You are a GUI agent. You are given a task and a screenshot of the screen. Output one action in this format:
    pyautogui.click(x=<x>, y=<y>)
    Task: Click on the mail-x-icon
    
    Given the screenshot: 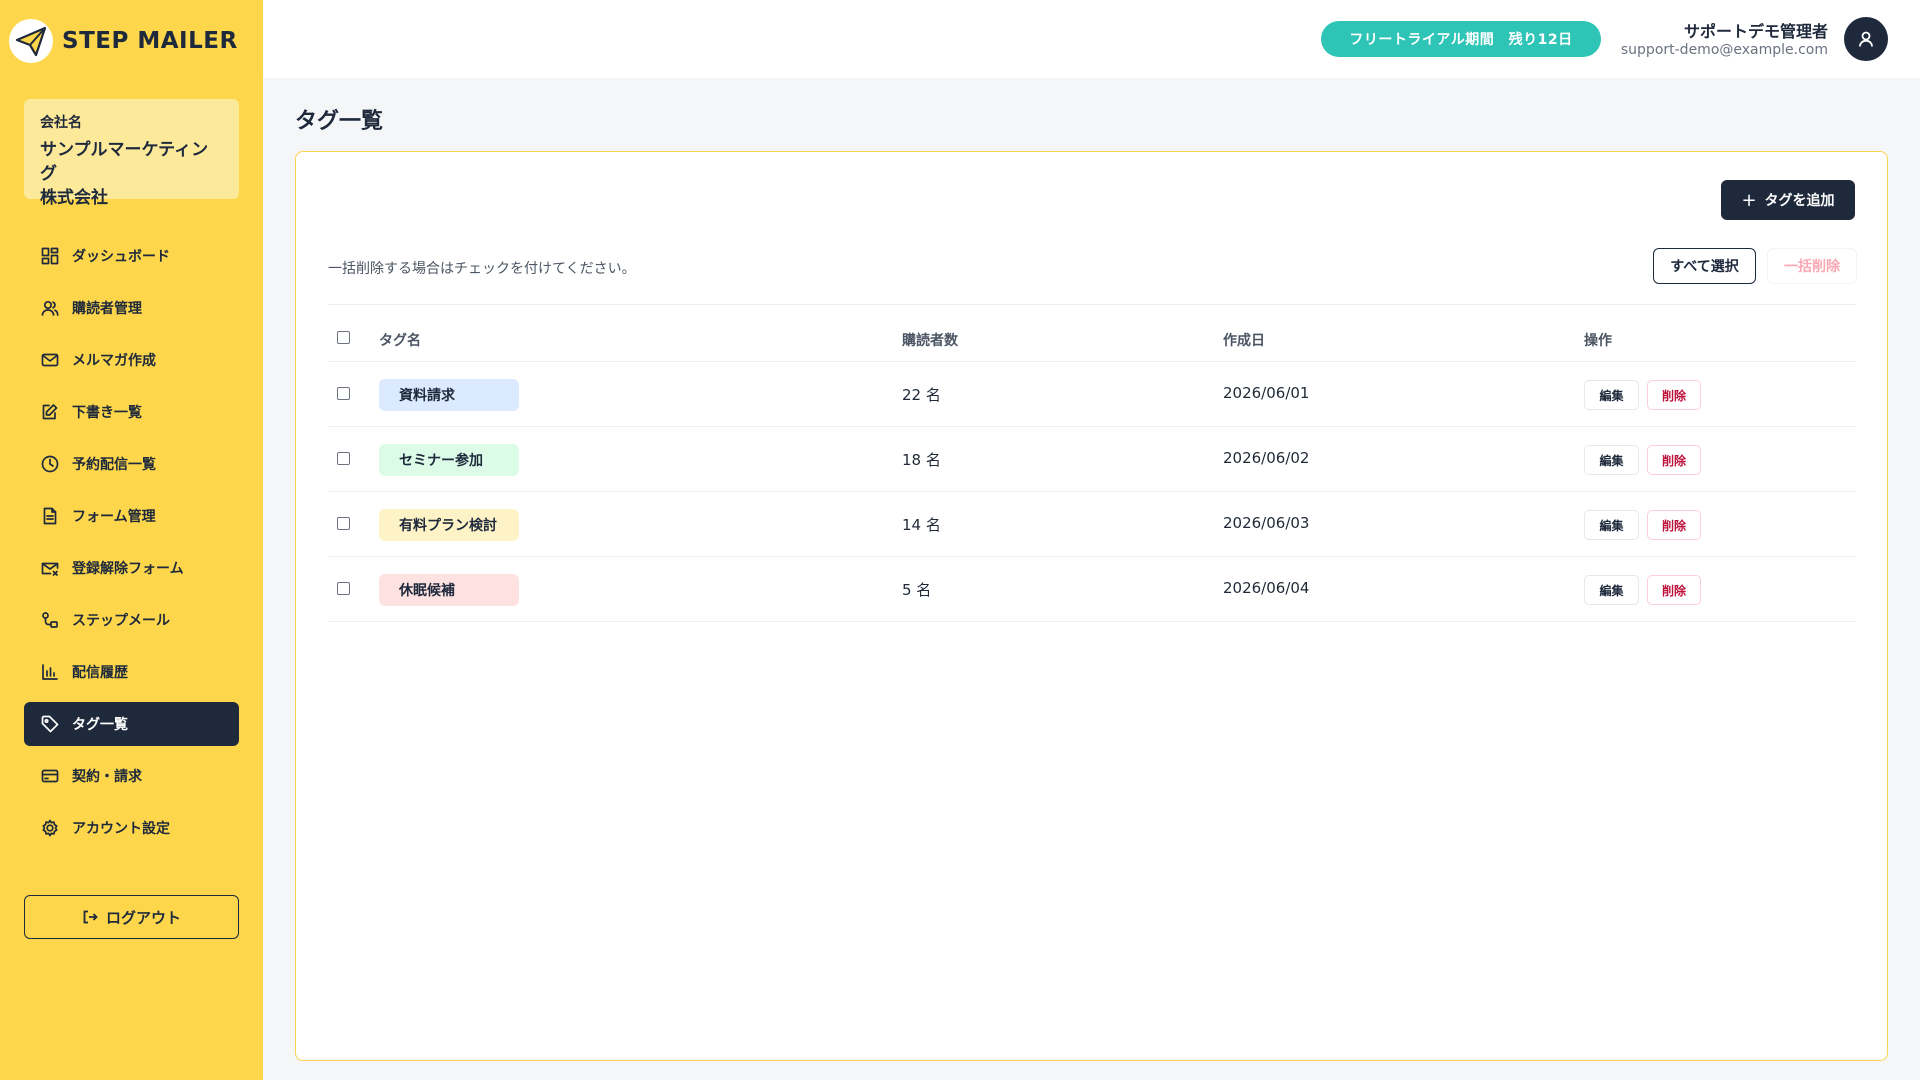 What is the action you would take?
    pyautogui.click(x=50, y=568)
    